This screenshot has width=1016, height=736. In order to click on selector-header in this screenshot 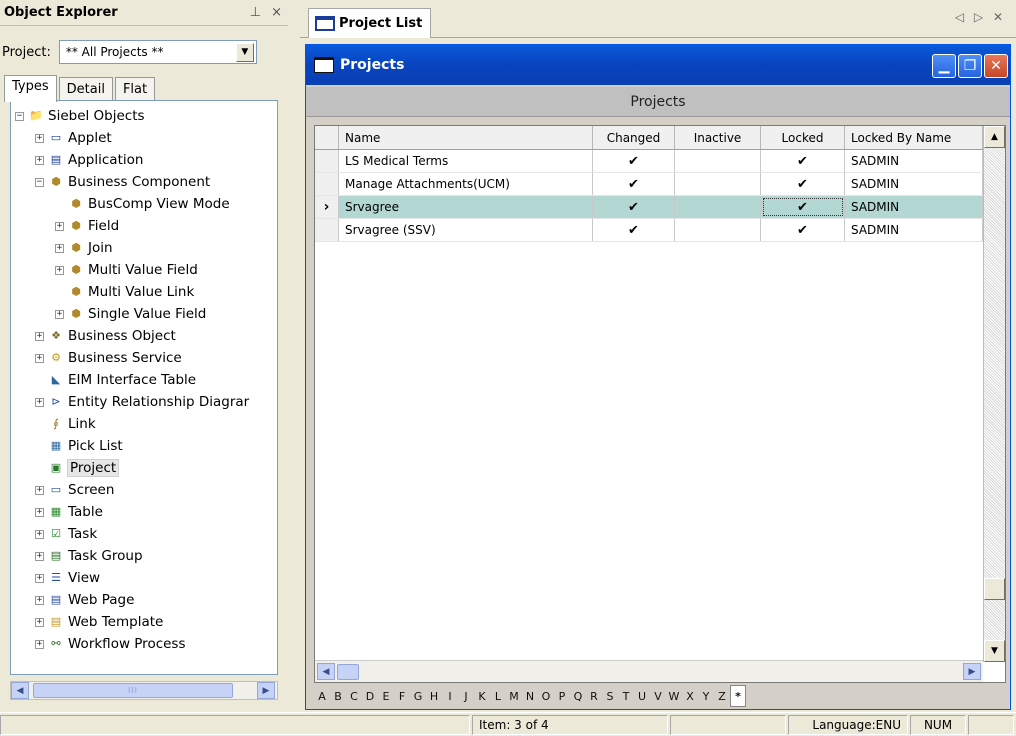, I will do `click(327, 137)`.